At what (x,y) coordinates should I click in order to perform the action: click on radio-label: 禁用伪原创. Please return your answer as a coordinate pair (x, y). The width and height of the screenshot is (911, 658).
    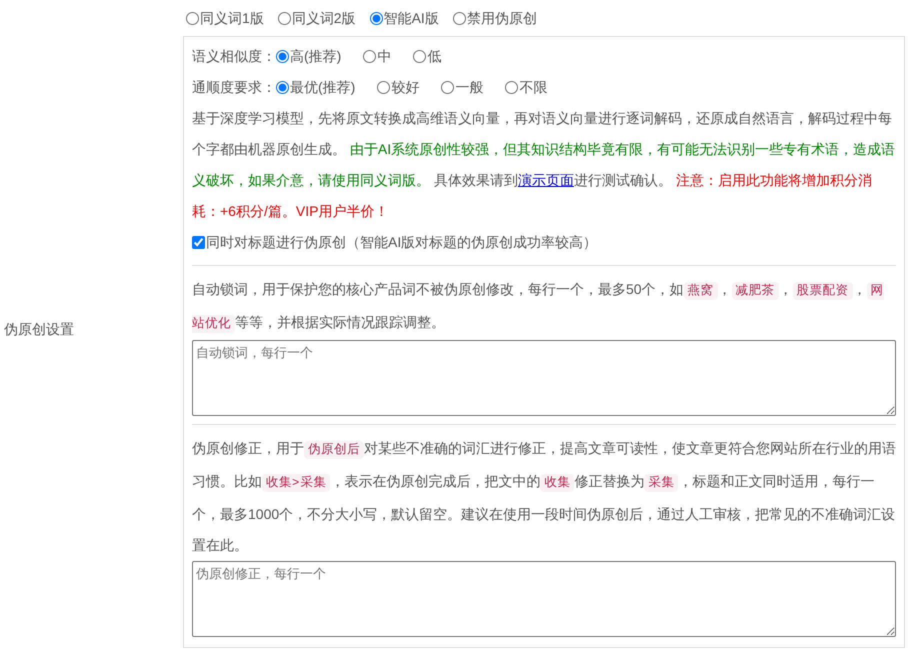
    Looking at the image, I should click on (501, 18).